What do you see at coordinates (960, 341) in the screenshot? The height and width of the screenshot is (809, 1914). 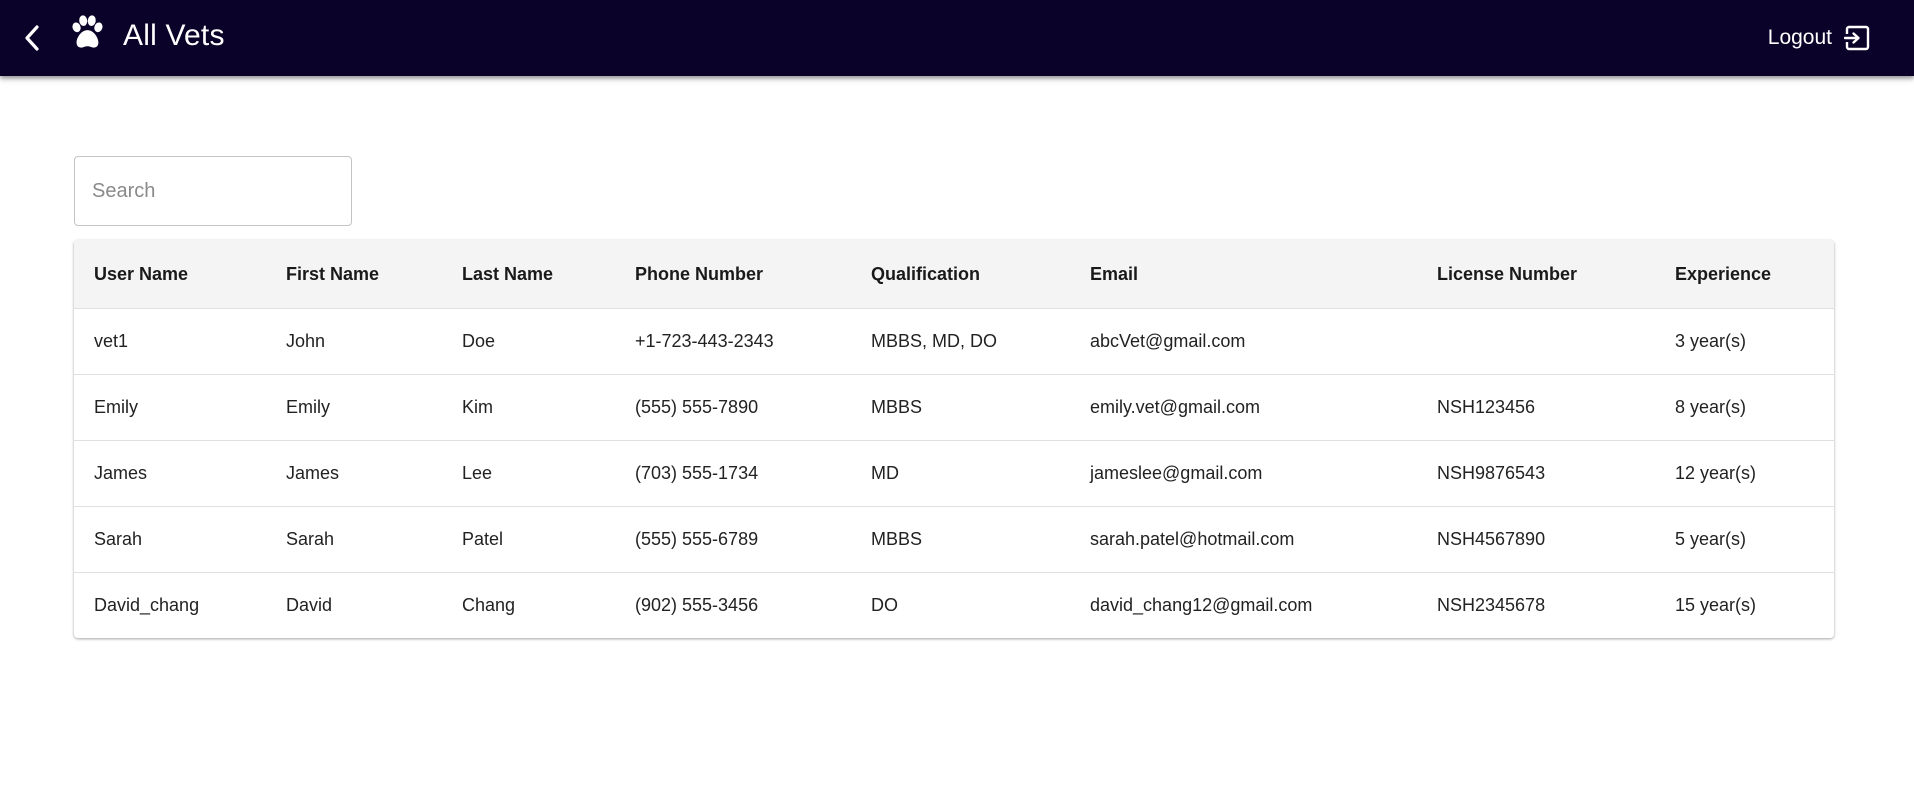 I see `cell-qualification: MBBS, MD, DO` at bounding box center [960, 341].